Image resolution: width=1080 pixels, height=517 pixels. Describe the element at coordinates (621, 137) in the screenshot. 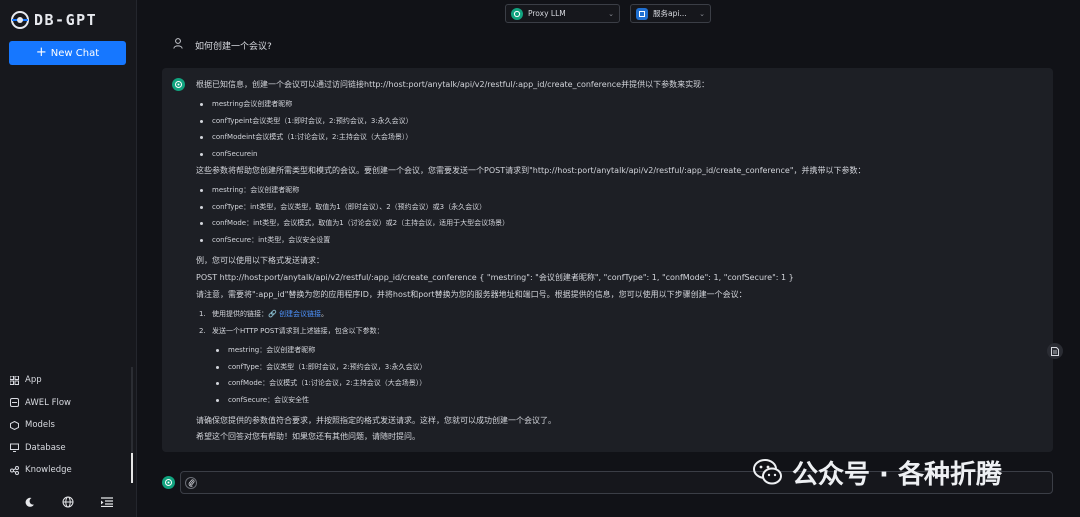

I see `list-item: confModeint会议模式（1:讨论会议，2:主持会议（大会场景））` at that location.